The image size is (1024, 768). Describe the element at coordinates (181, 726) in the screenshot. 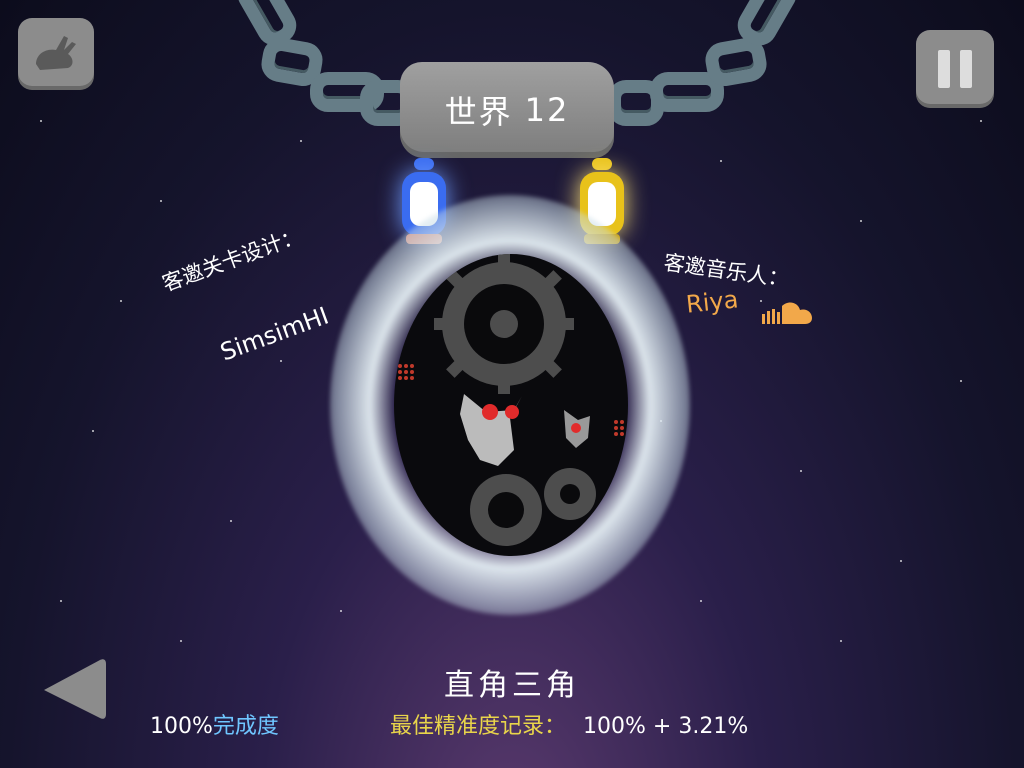

I see `completion-value: 100%` at that location.